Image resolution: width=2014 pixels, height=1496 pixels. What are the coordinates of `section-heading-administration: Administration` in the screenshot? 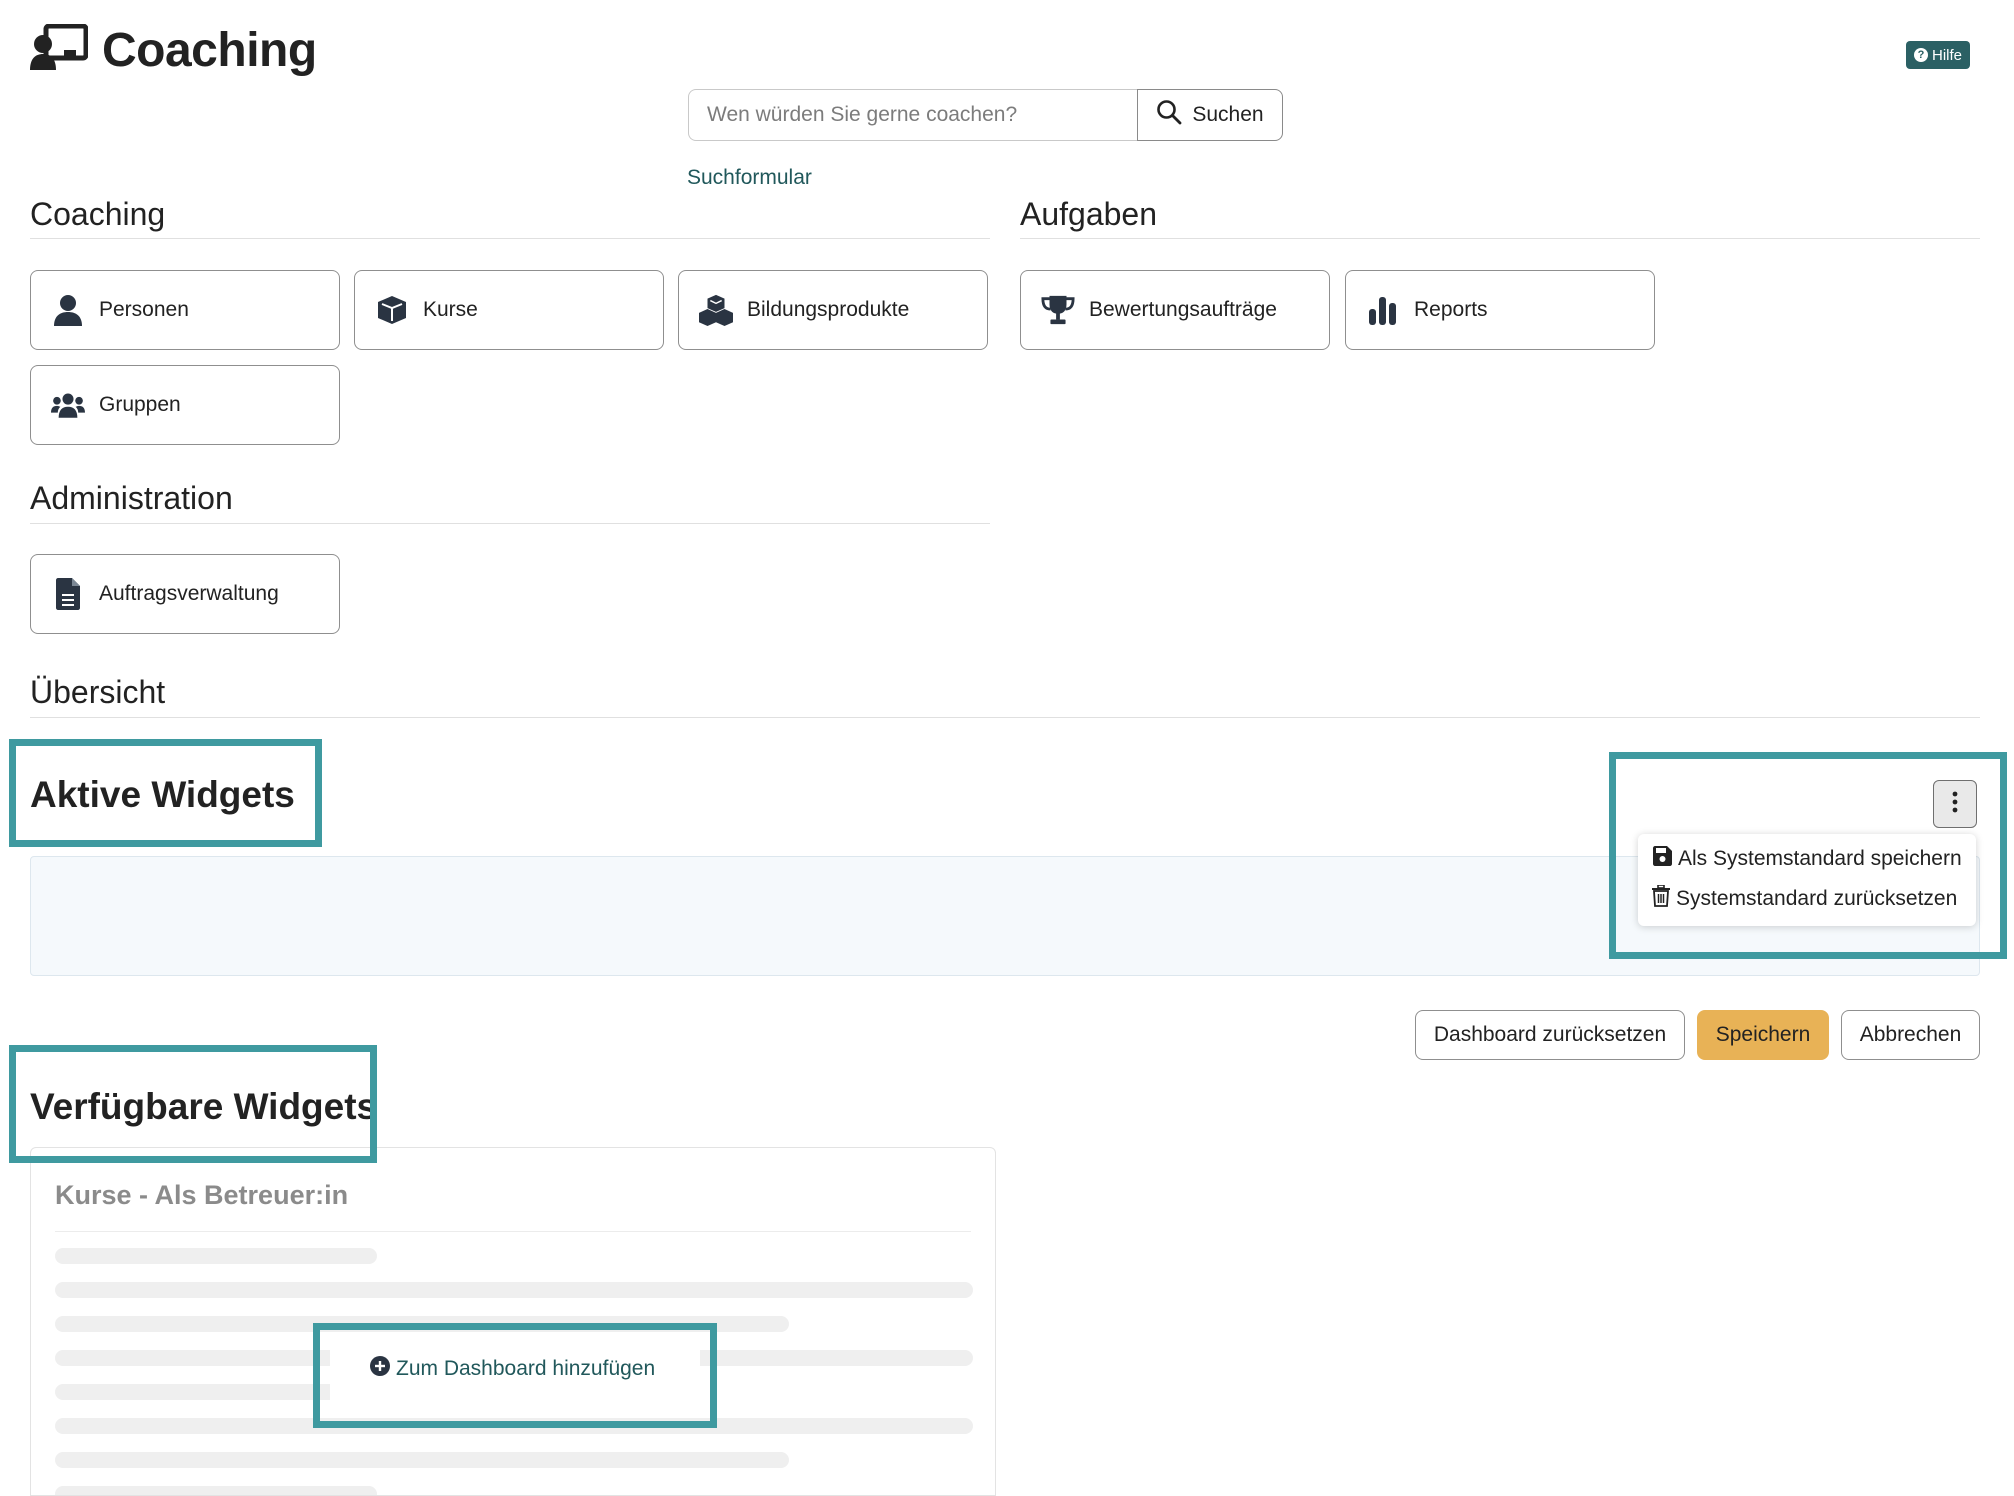 It's located at (131, 498).